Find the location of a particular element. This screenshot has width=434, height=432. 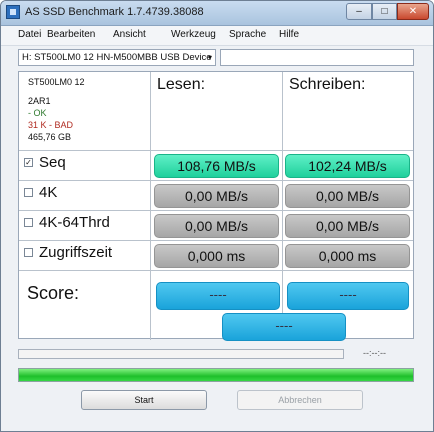

write-column-header: Schreiben: is located at coordinates (327, 84).